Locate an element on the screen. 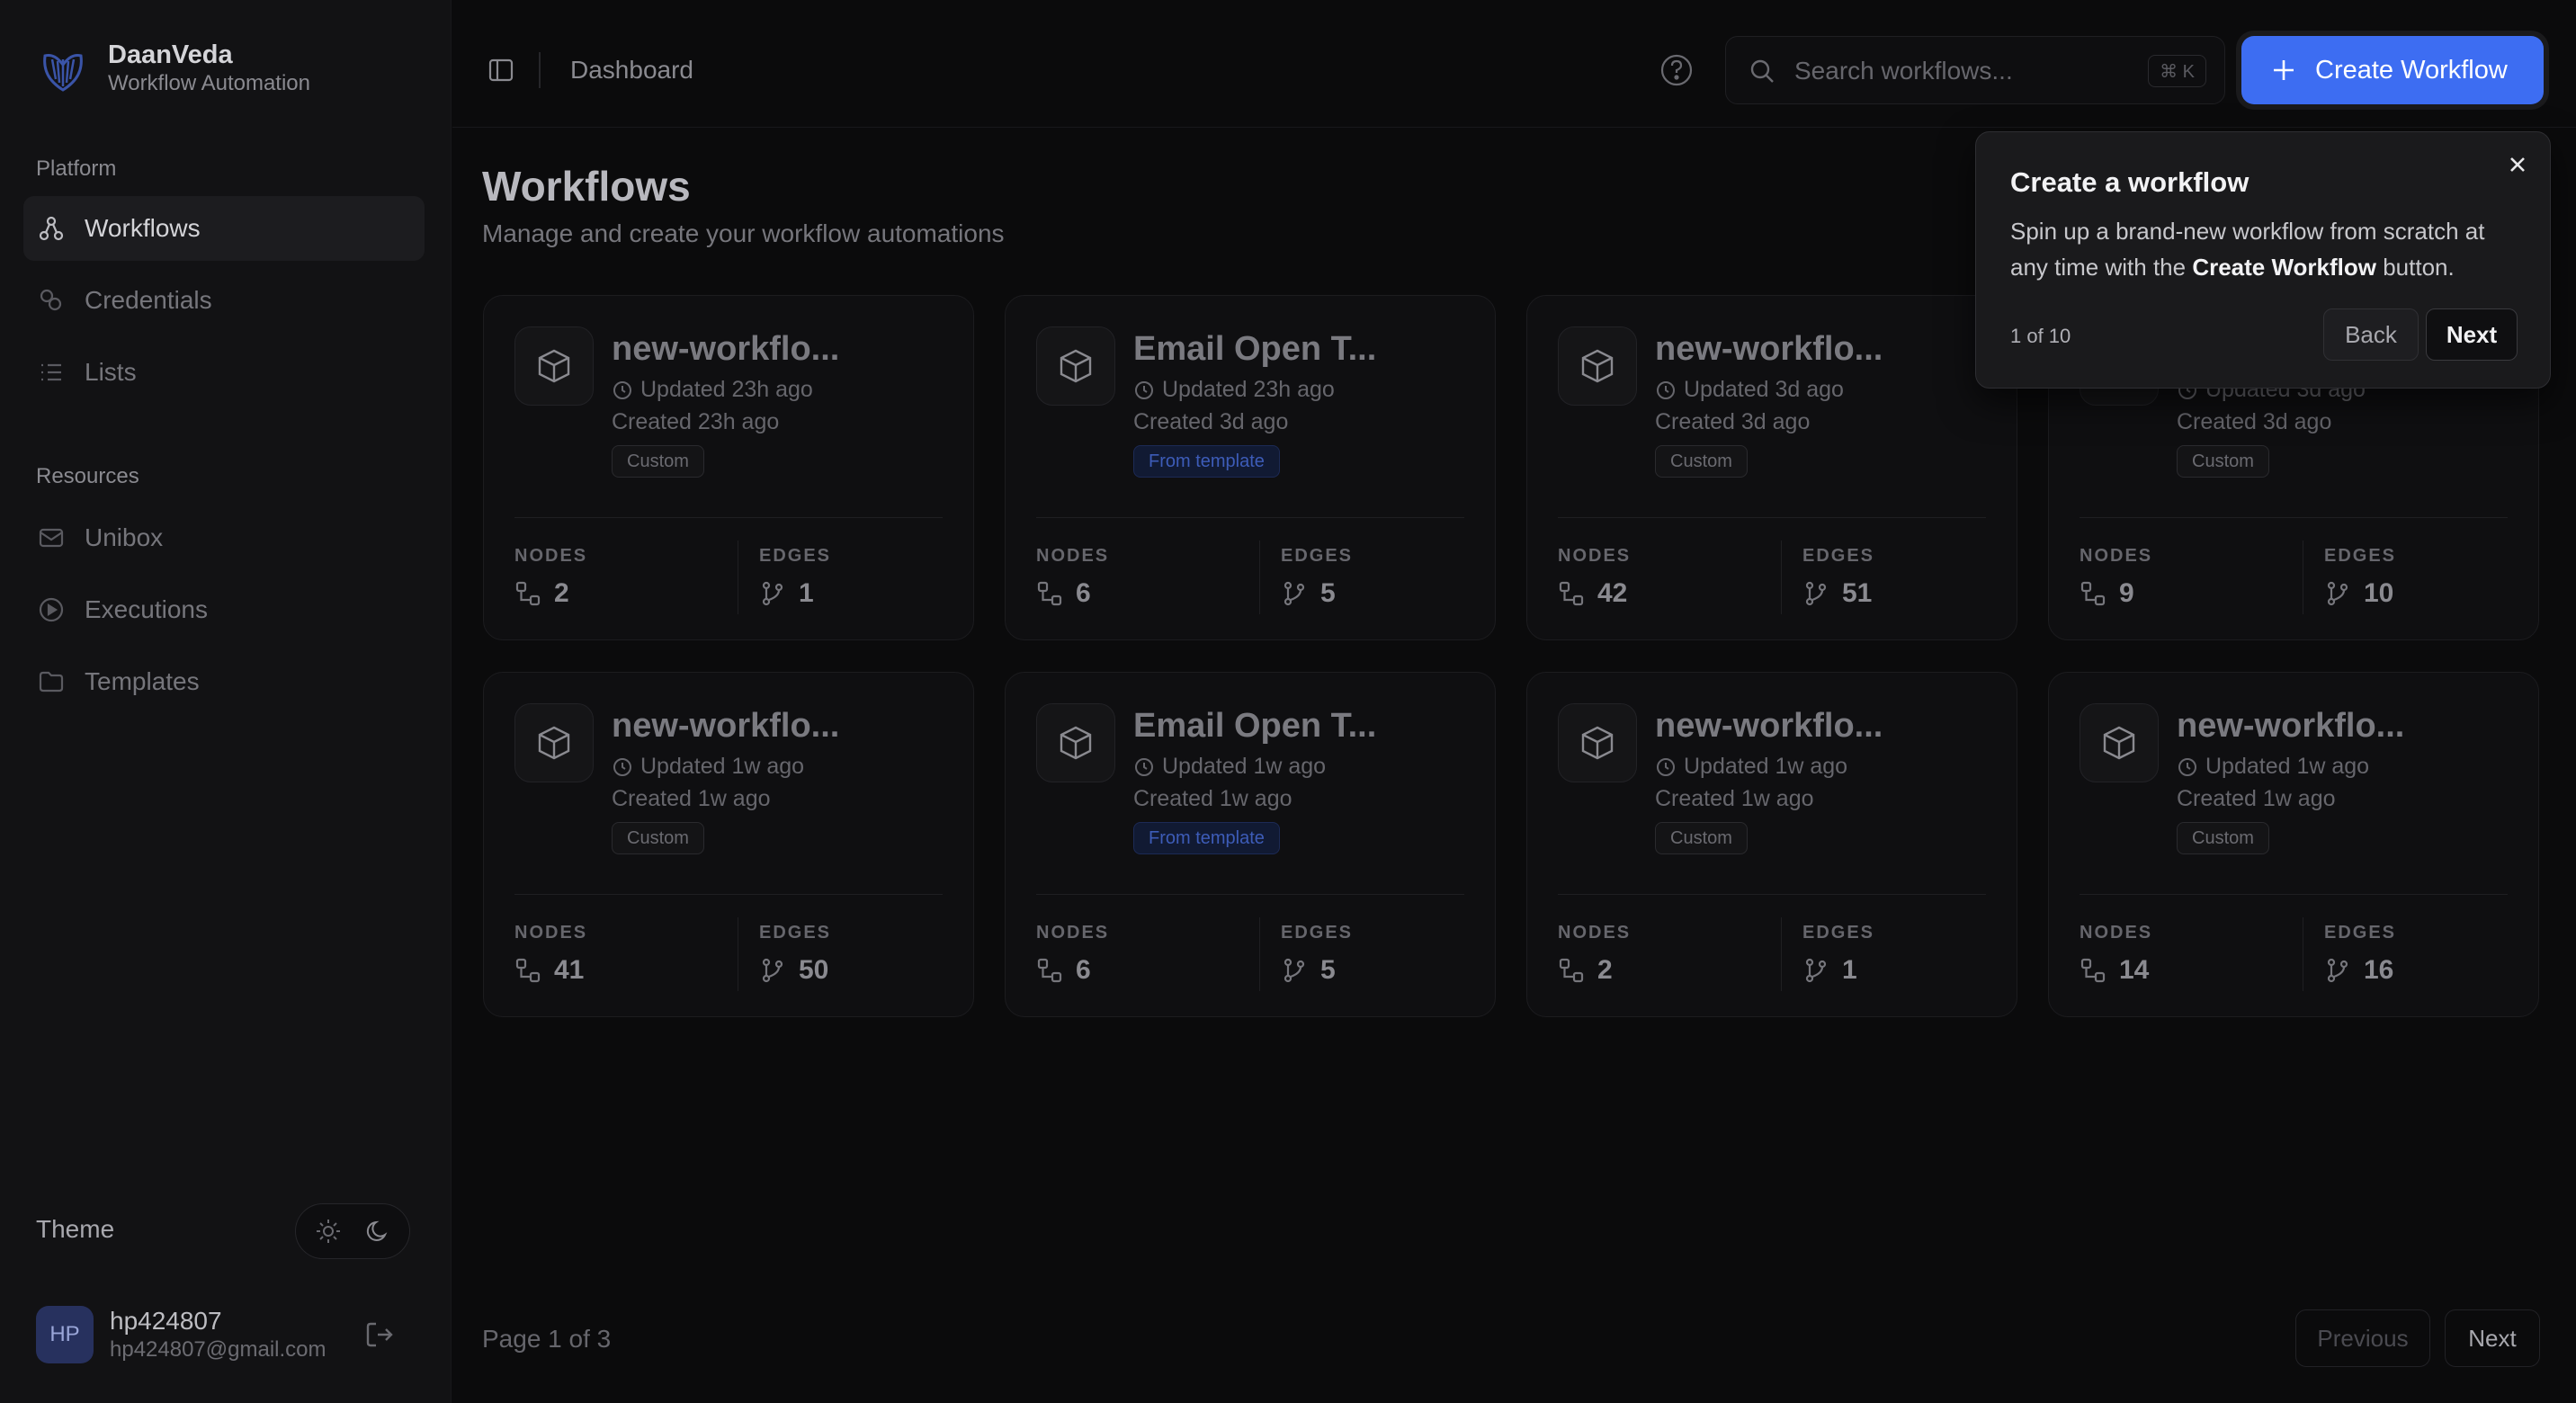 This screenshot has height=1403, width=2576. edges-value: 50 is located at coordinates (814, 970).